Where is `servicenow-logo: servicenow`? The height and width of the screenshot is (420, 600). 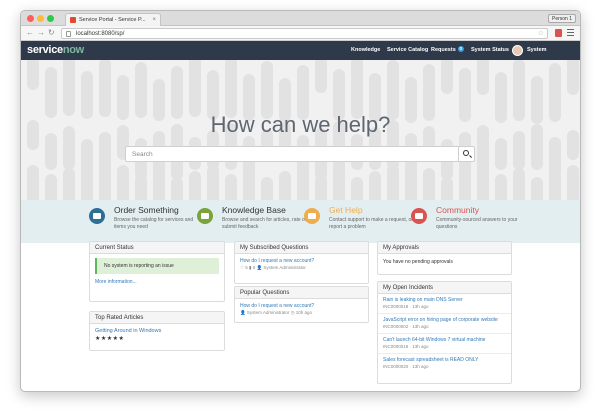 servicenow-logo: servicenow is located at coordinates (55, 50).